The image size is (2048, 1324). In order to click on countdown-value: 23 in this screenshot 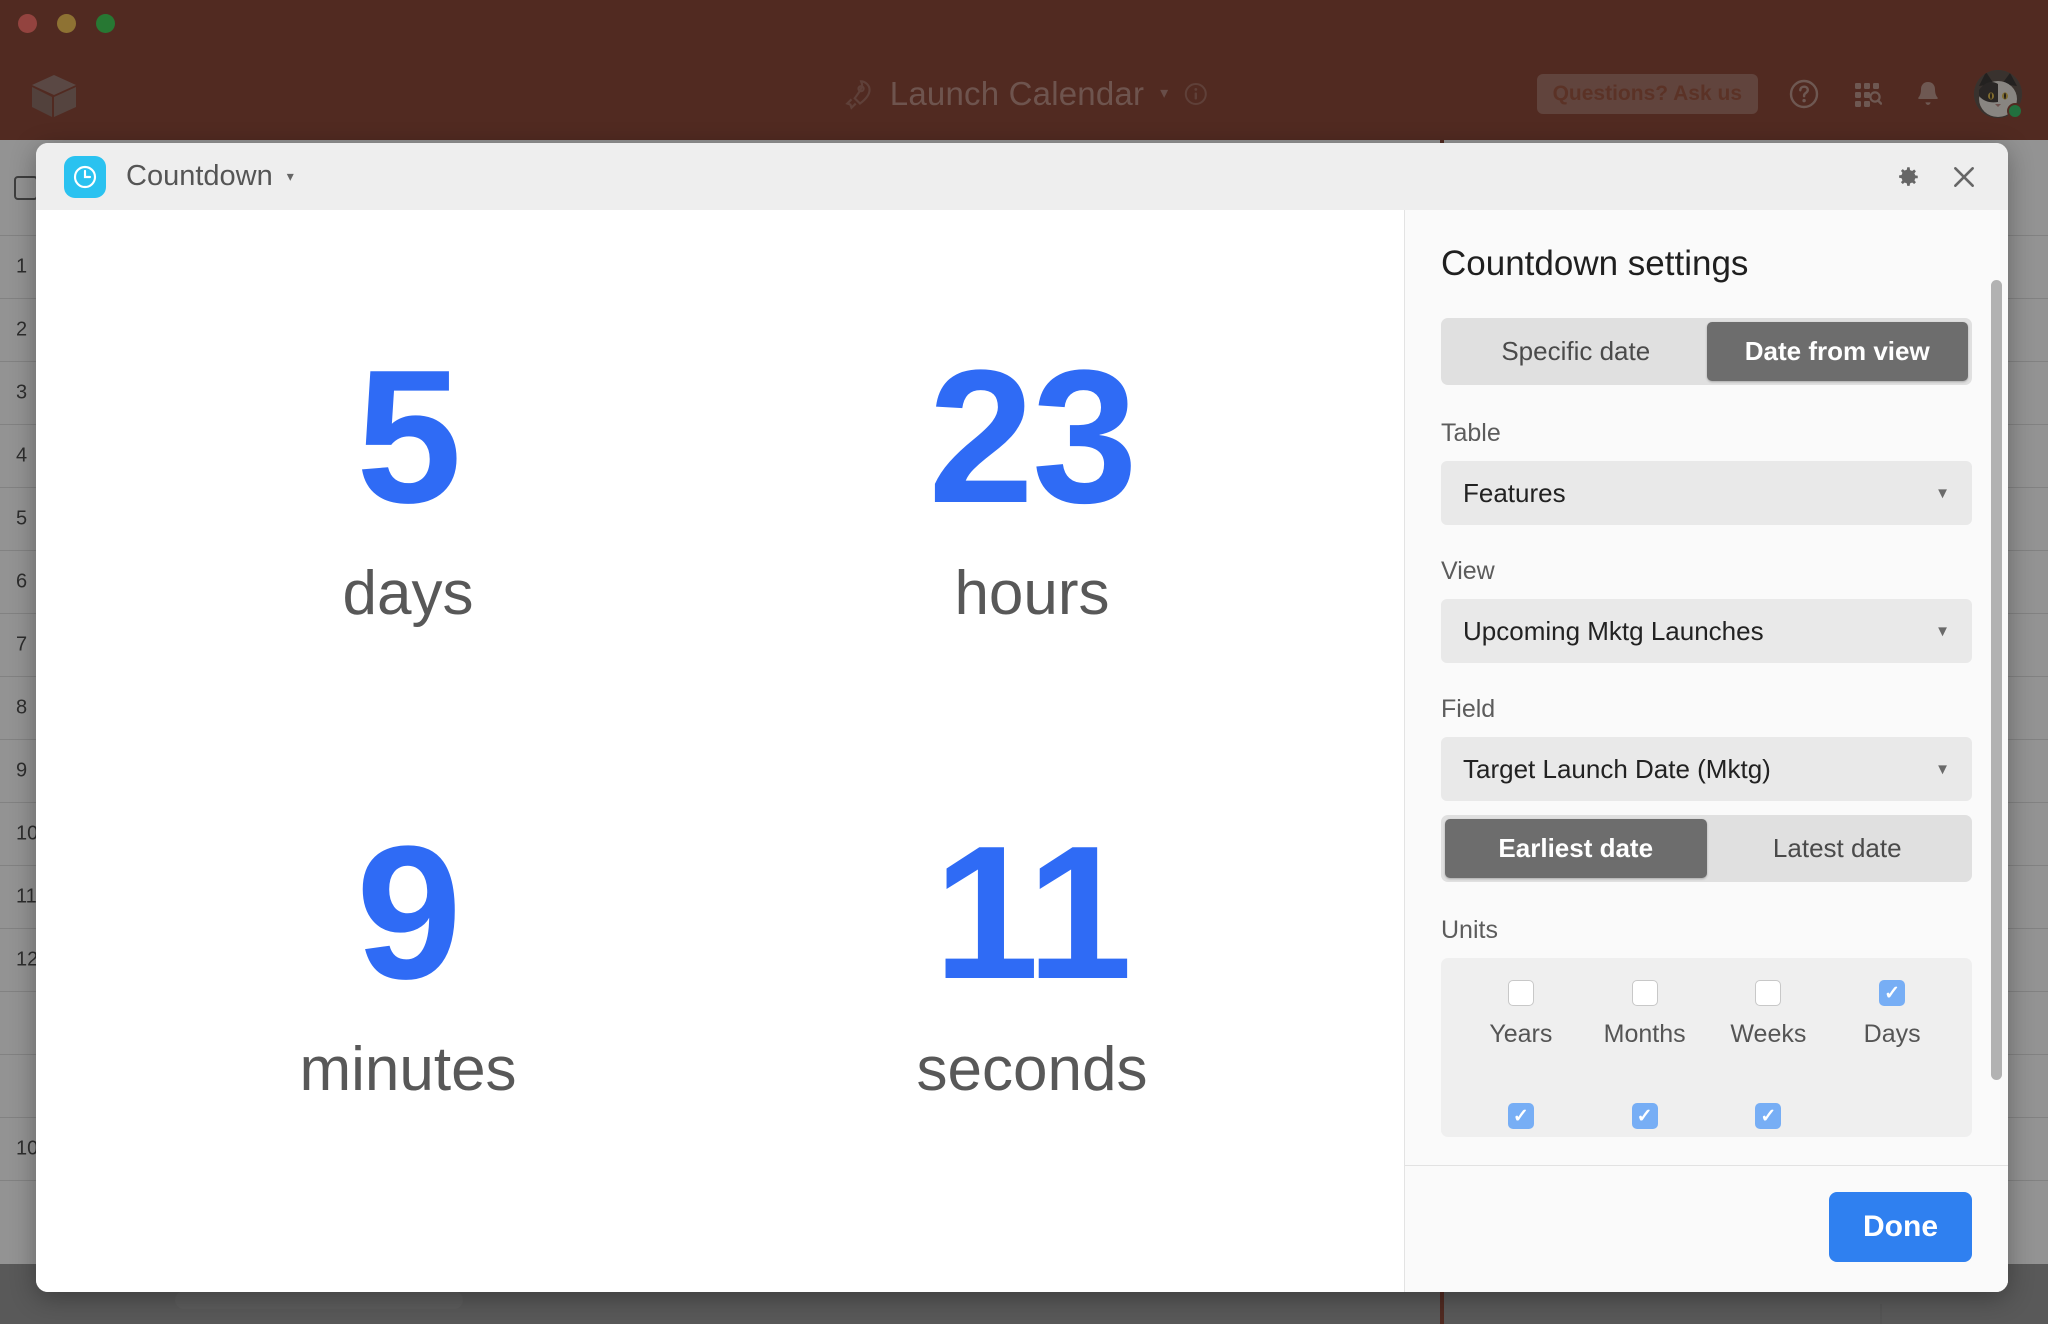, I will do `click(1032, 437)`.